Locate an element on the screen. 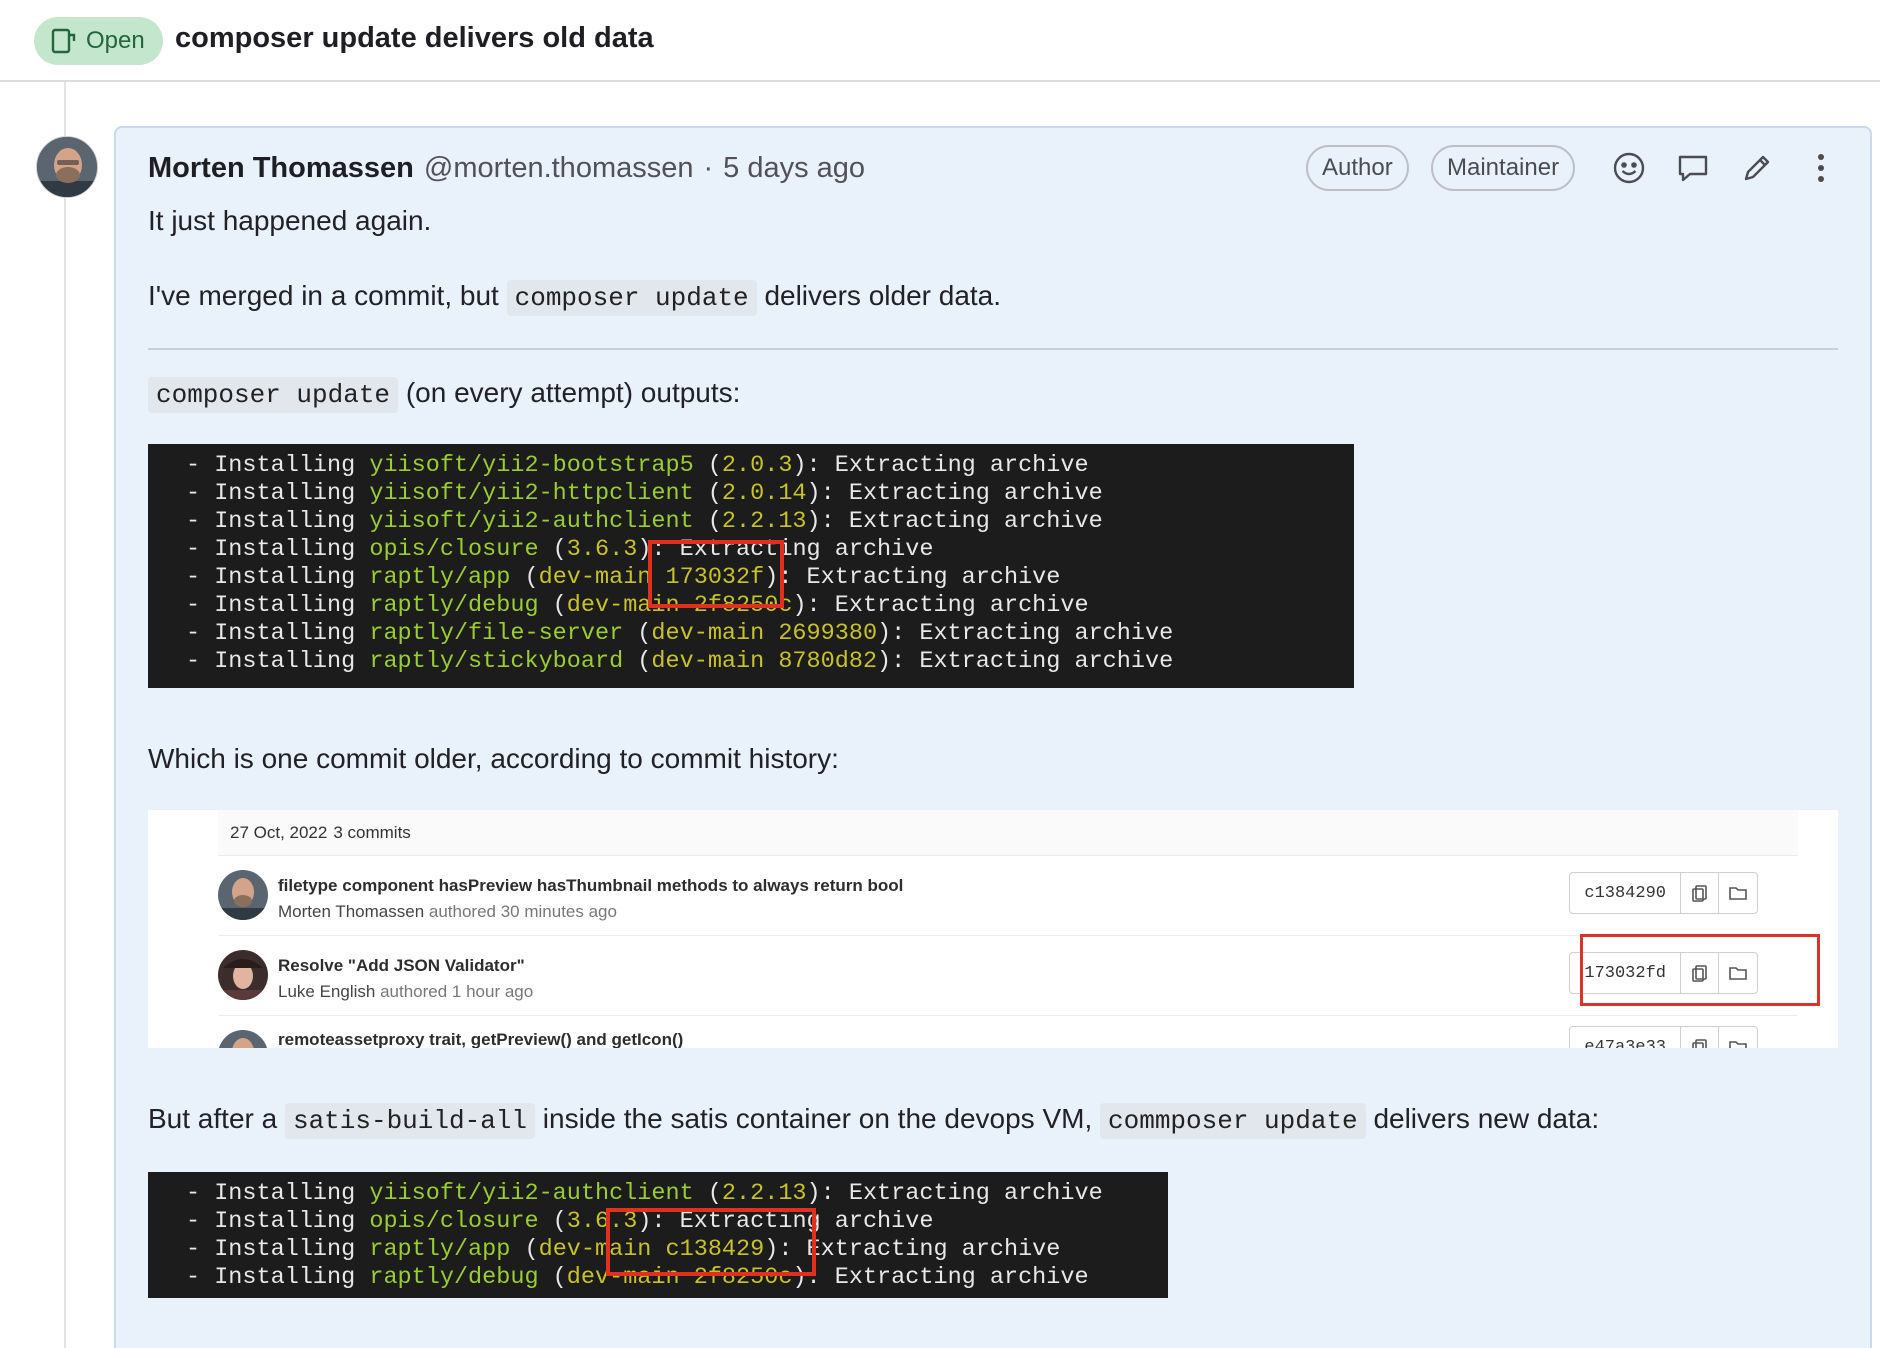 The height and width of the screenshot is (1348, 1880). p5-text-a: But after a is located at coordinates (213, 1118).